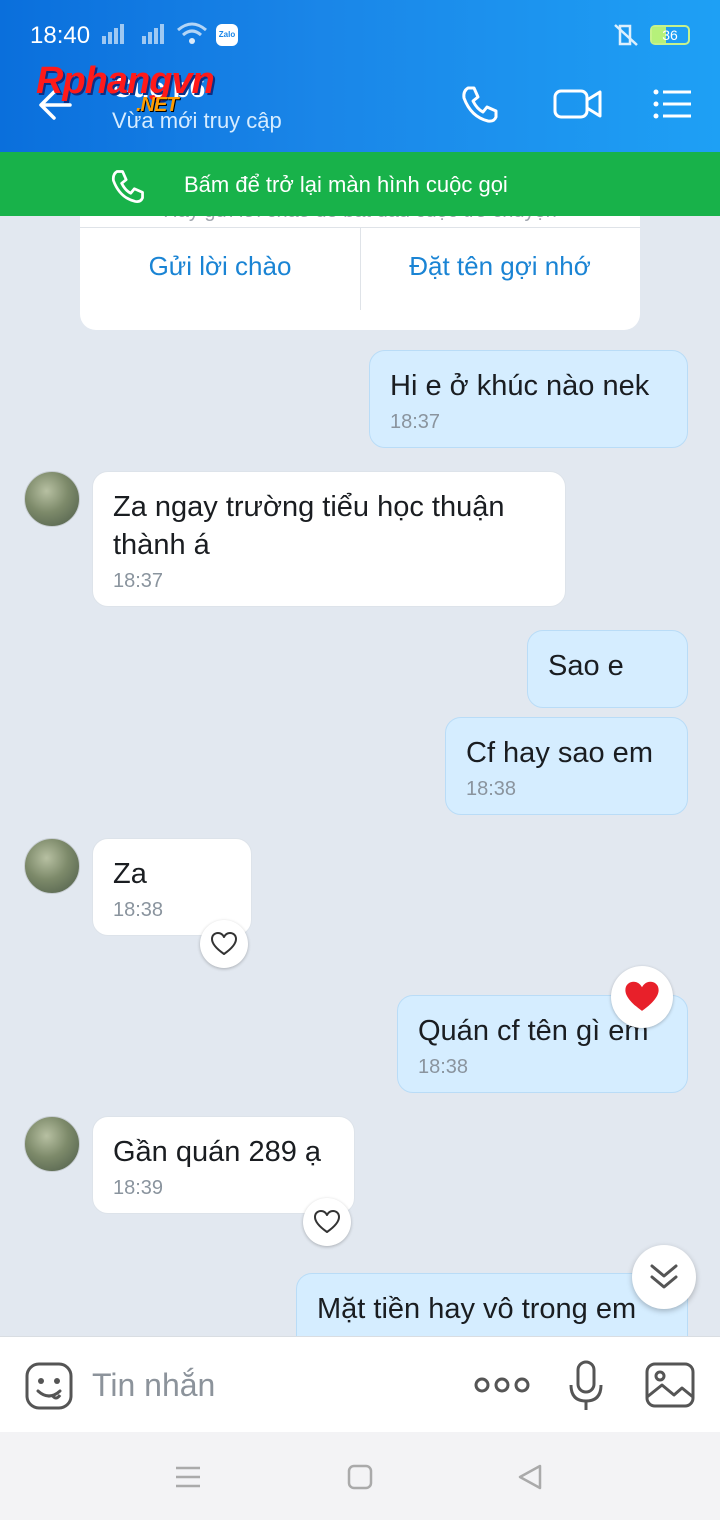 This screenshot has width=720, height=1520. I want to click on status-time: 18:40, so click(60, 35).